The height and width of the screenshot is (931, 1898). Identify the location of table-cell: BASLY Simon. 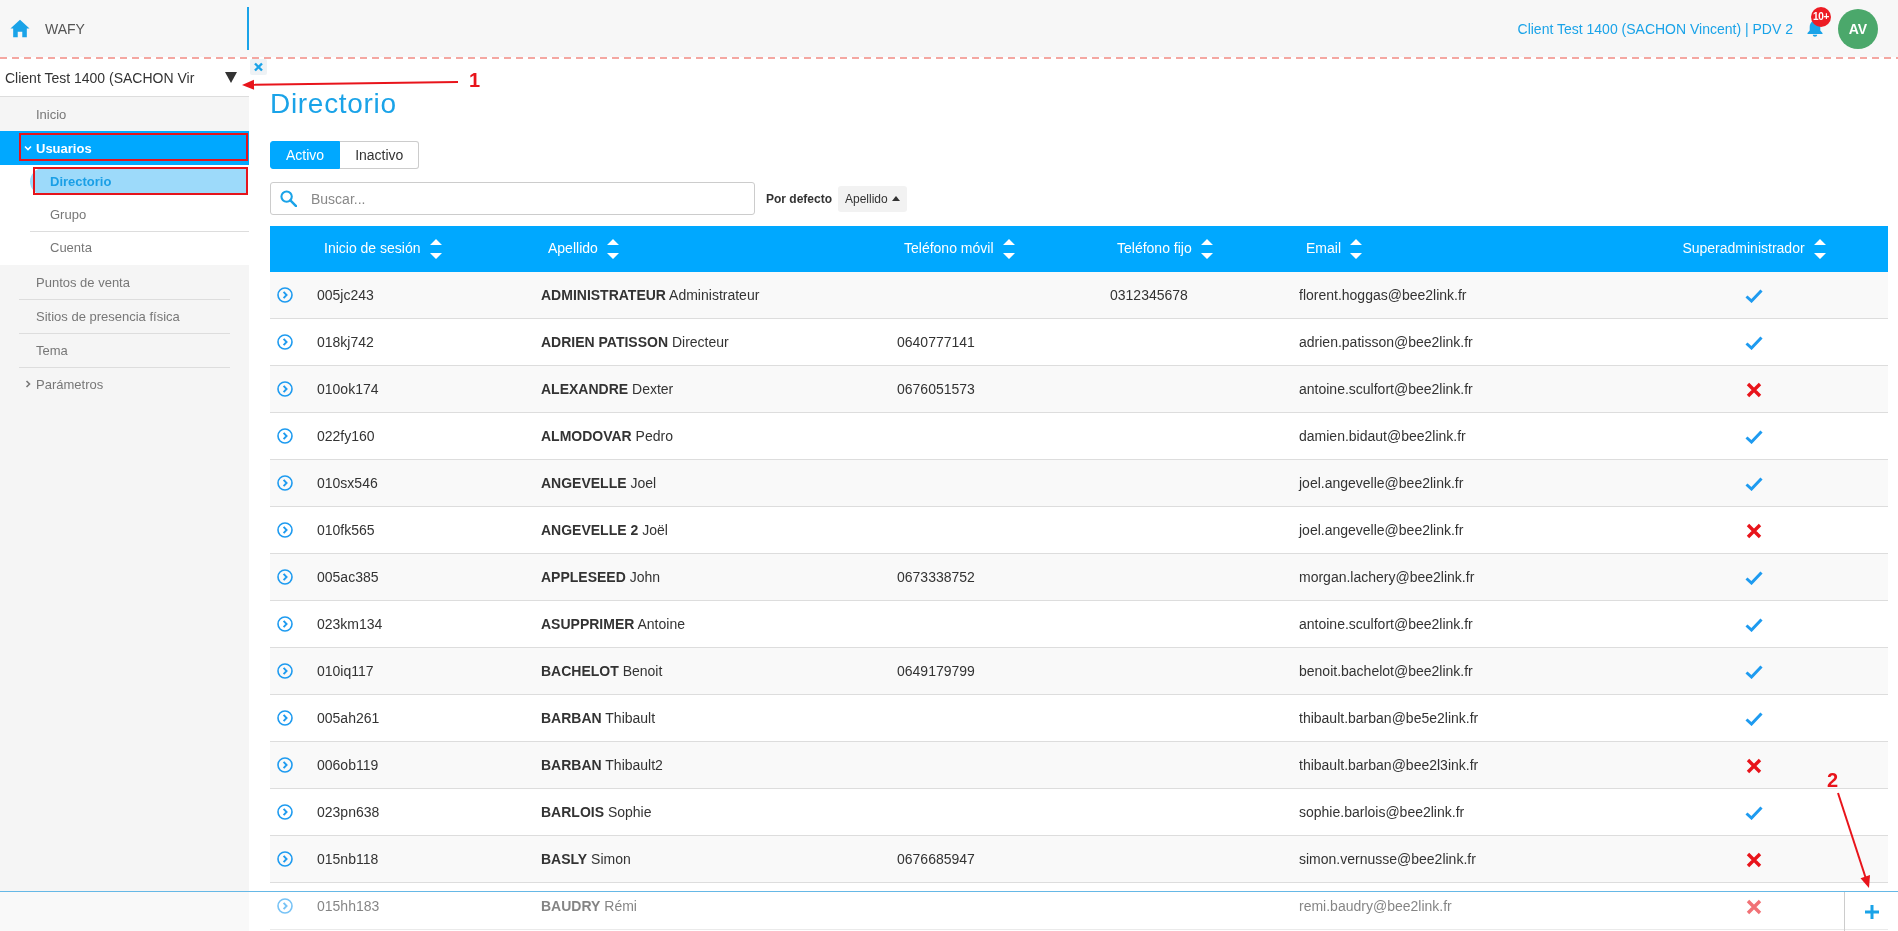
(712, 859).